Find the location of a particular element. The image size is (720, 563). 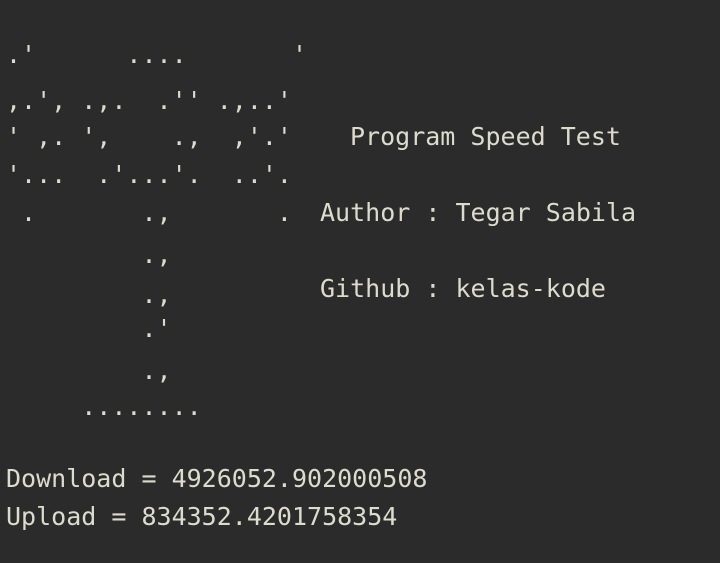

ascii-art-line-5: . ., . is located at coordinates (149, 212).